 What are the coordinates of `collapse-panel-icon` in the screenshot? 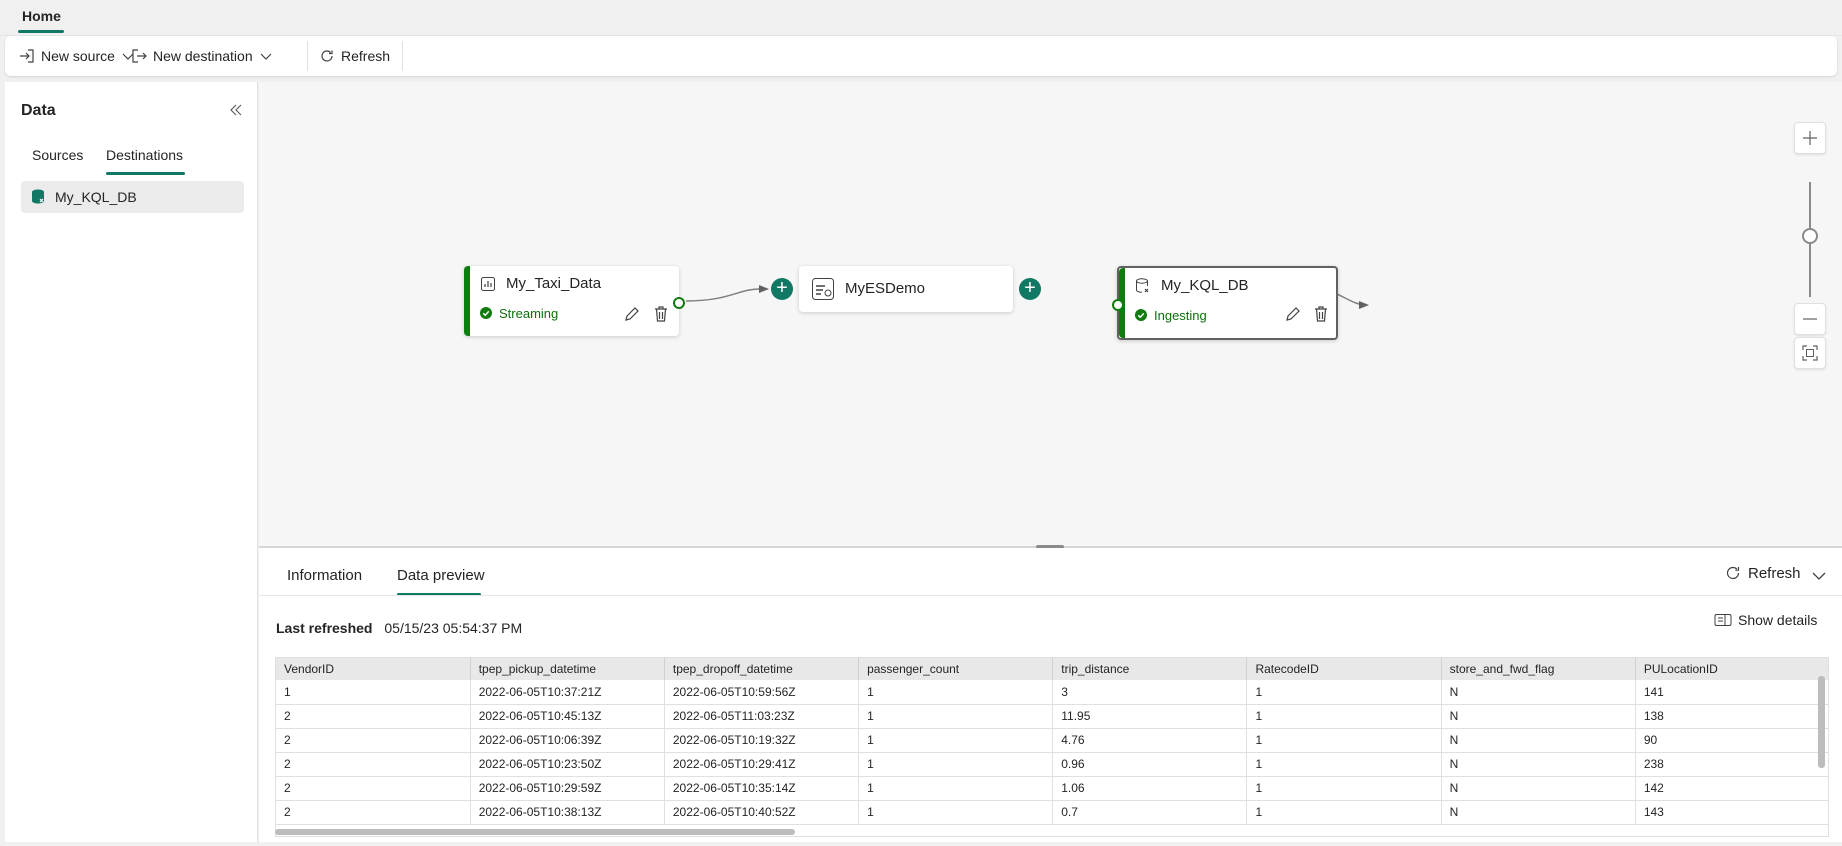 It's located at (235, 110).